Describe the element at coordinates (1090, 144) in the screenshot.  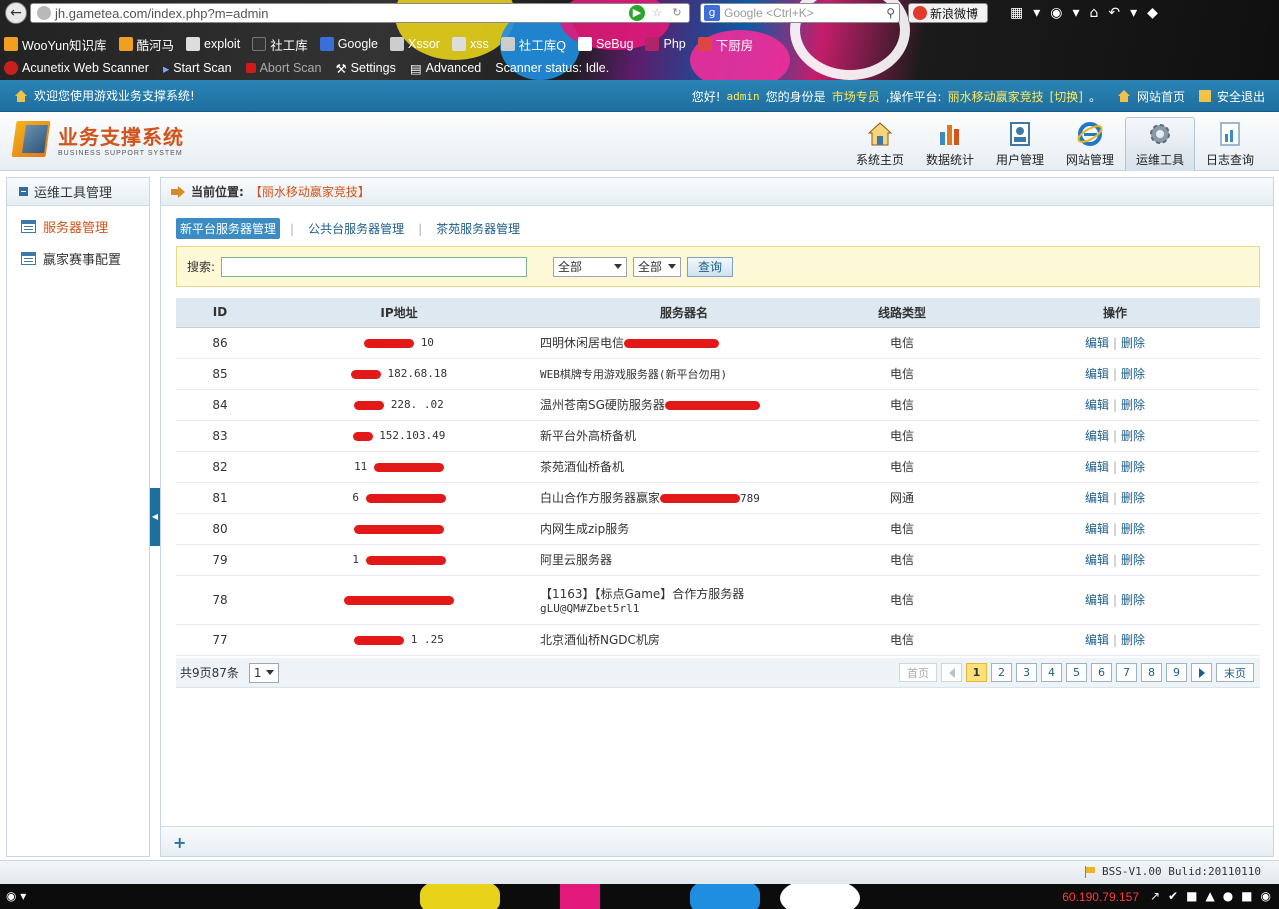
I see `nav-site-manage: 网站管理` at that location.